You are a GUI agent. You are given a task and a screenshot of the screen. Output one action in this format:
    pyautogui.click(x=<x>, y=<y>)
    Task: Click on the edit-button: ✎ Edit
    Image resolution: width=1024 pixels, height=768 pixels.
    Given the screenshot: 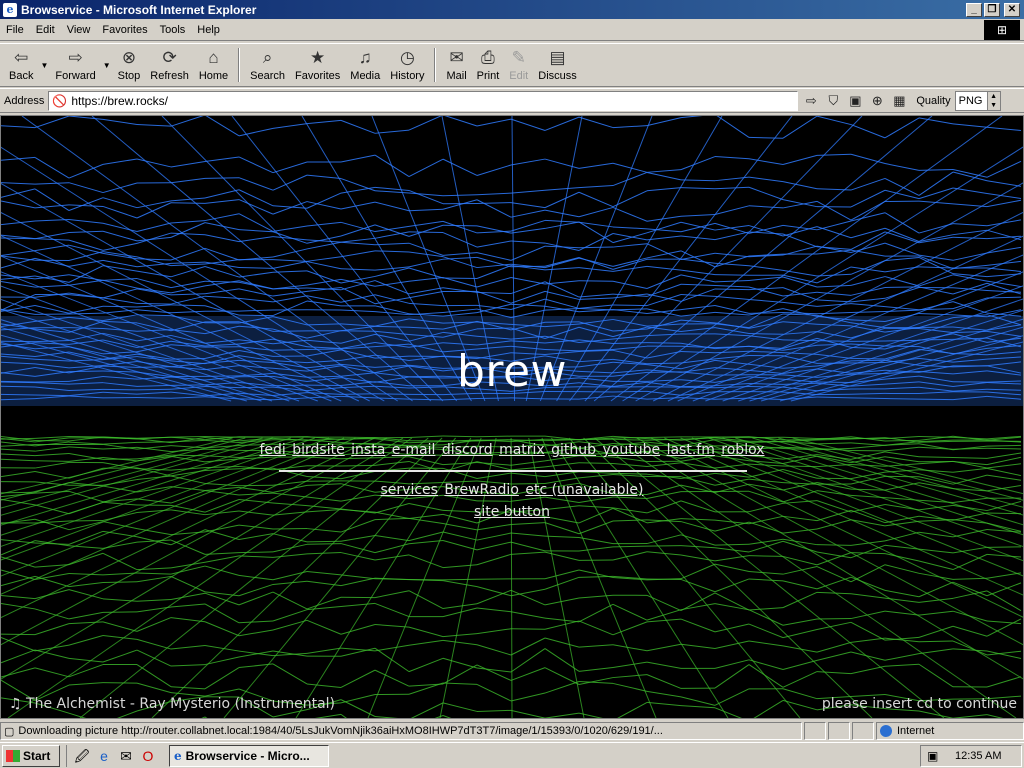 What is the action you would take?
    pyautogui.click(x=518, y=65)
    